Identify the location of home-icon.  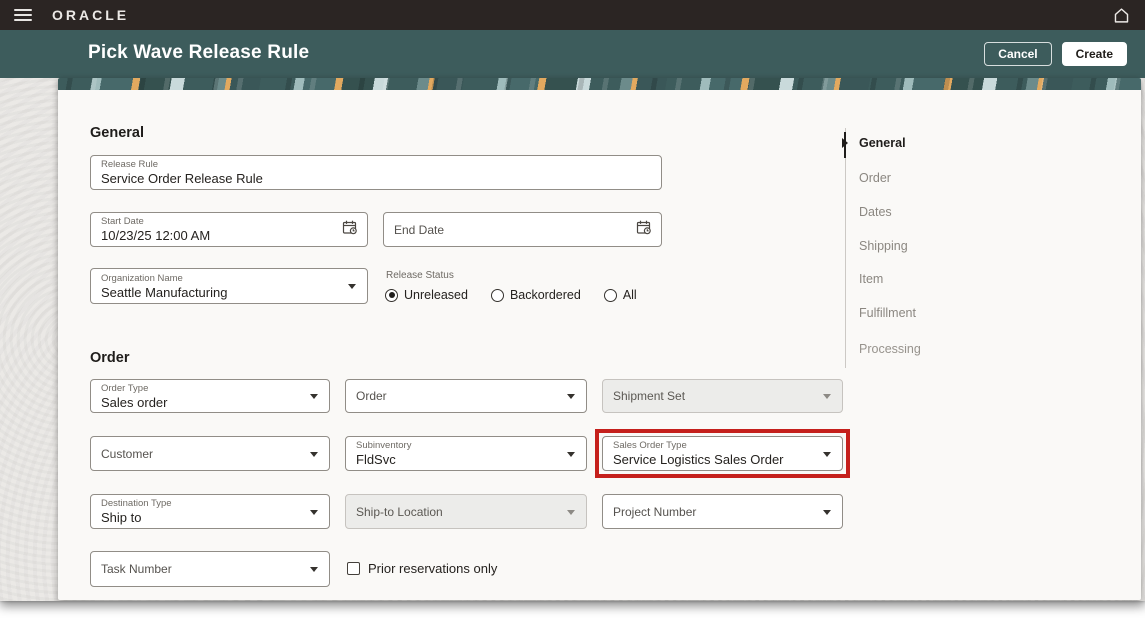
(1121, 15).